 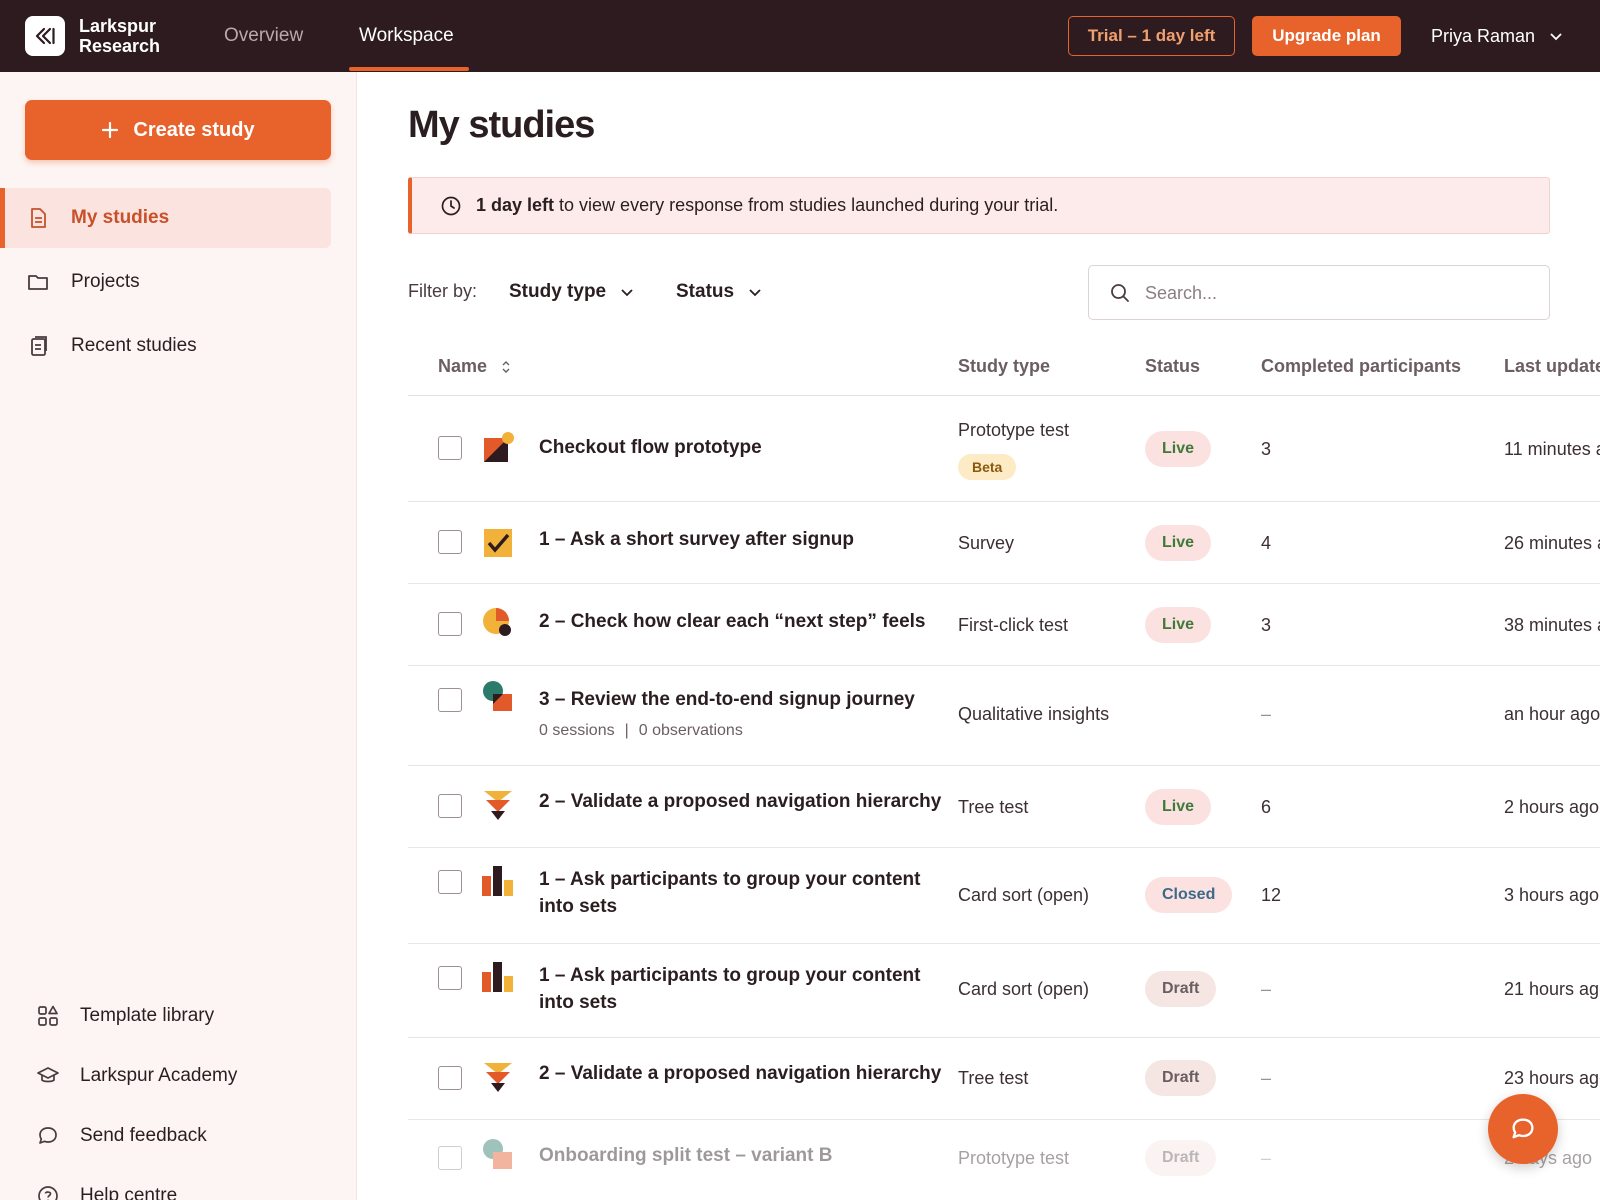 What do you see at coordinates (577, 730) in the screenshot?
I see `sessions-count: 0 sessions` at bounding box center [577, 730].